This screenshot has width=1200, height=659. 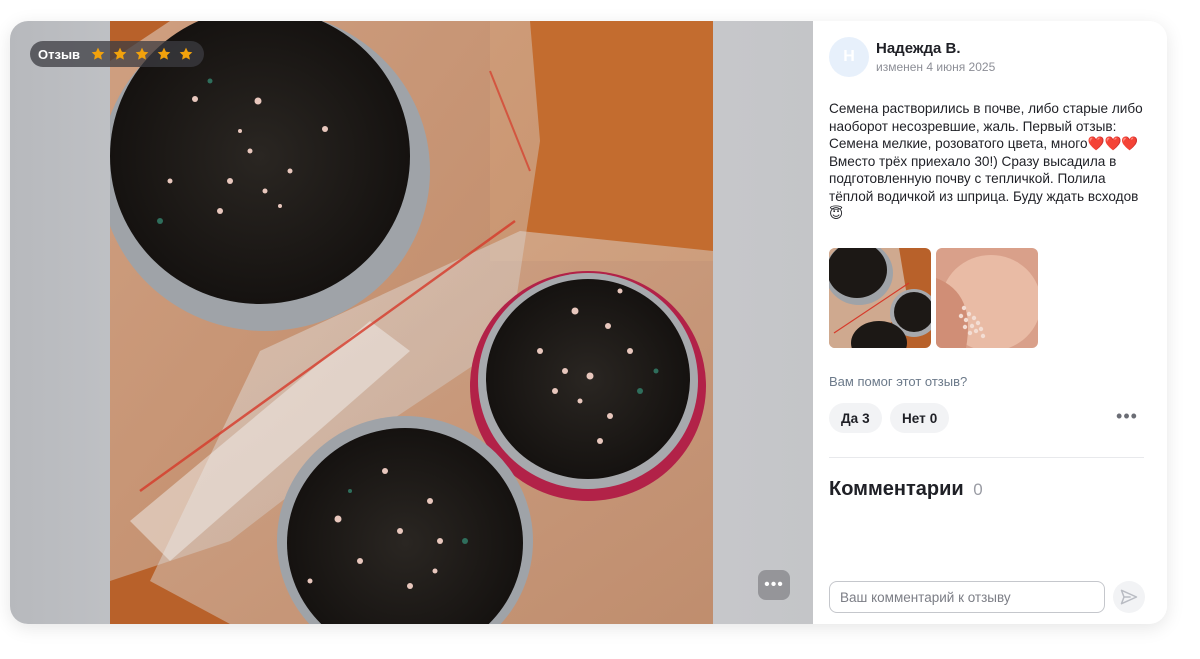 What do you see at coordinates (914, 418) in the screenshot?
I see `vote-no-label: Нет` at bounding box center [914, 418].